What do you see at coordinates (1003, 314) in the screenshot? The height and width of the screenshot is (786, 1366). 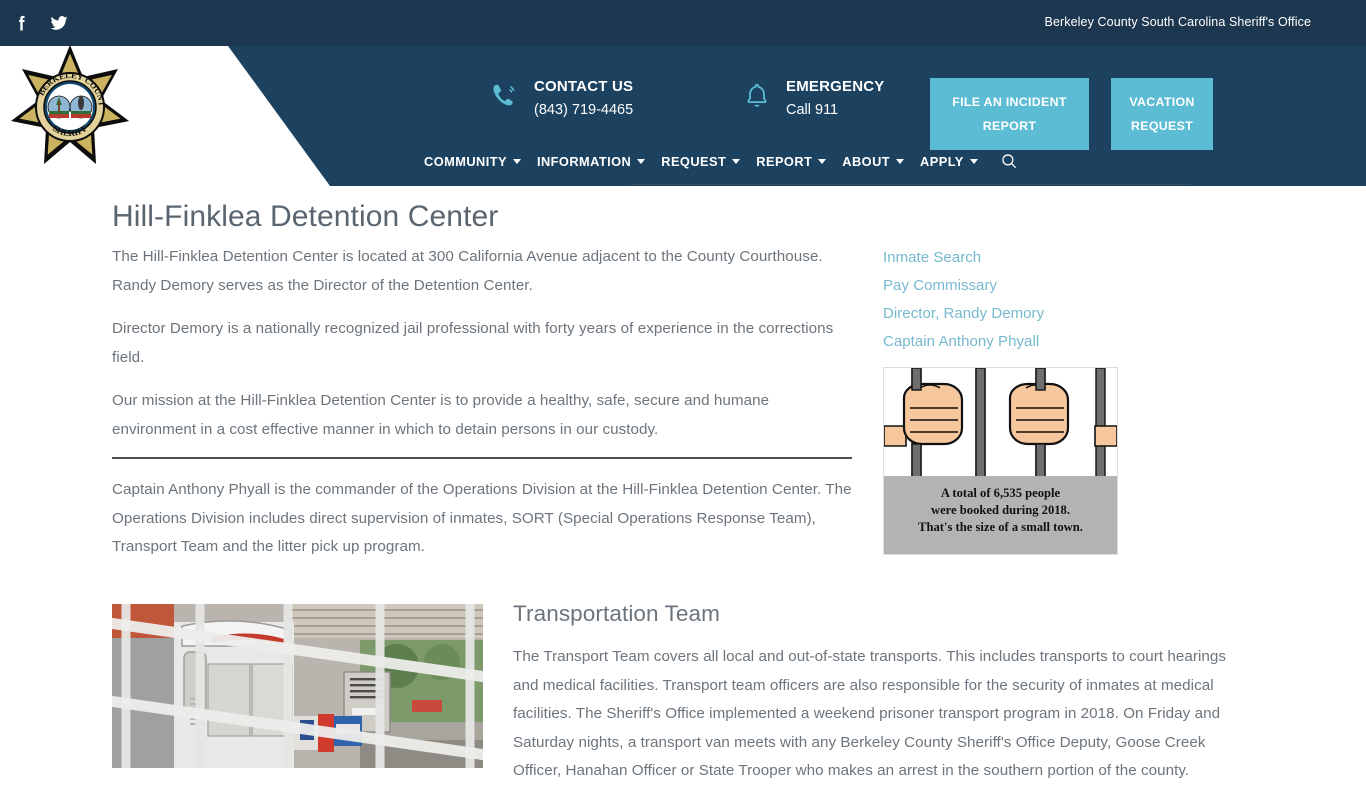 I see `sidebar-link-director: Director, Randy Demory` at bounding box center [1003, 314].